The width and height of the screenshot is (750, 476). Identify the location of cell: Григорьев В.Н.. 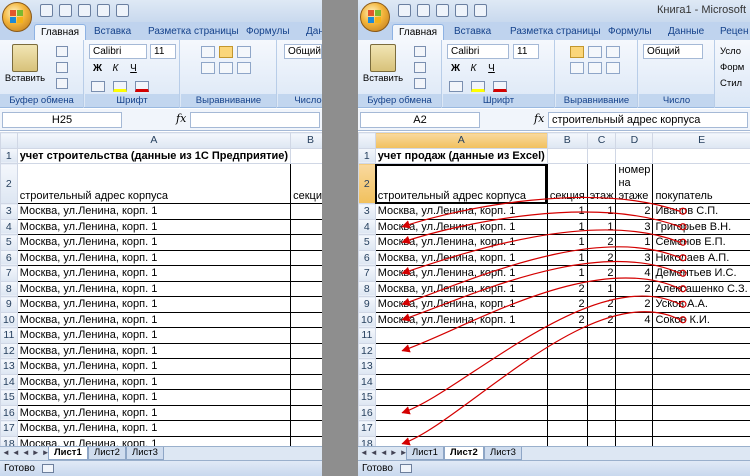
(701, 226).